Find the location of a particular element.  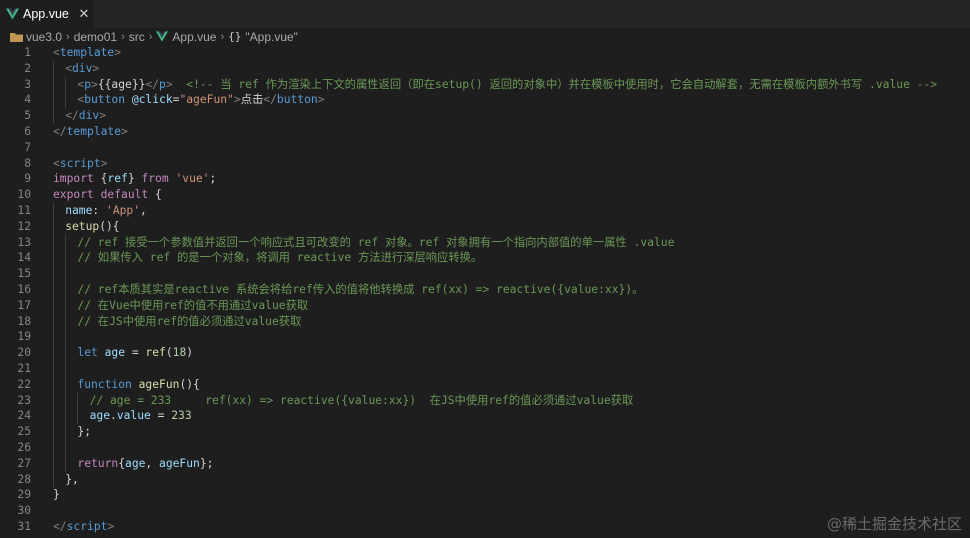

line-number: 23 is located at coordinates (24, 400).